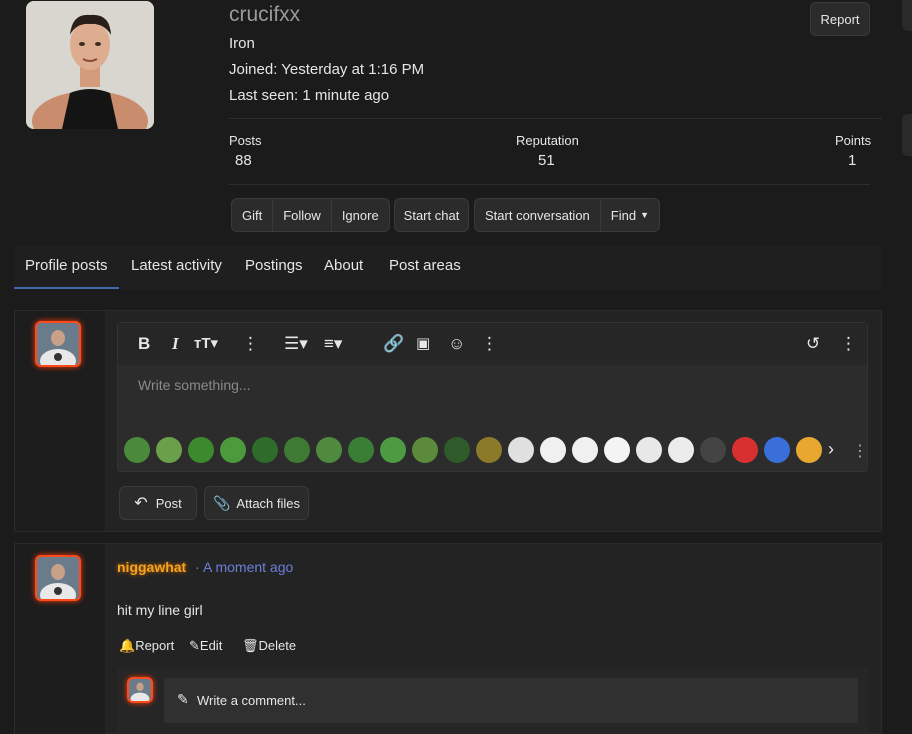 The image size is (912, 734). I want to click on post-edit-link: ✎Edit, so click(205, 646).